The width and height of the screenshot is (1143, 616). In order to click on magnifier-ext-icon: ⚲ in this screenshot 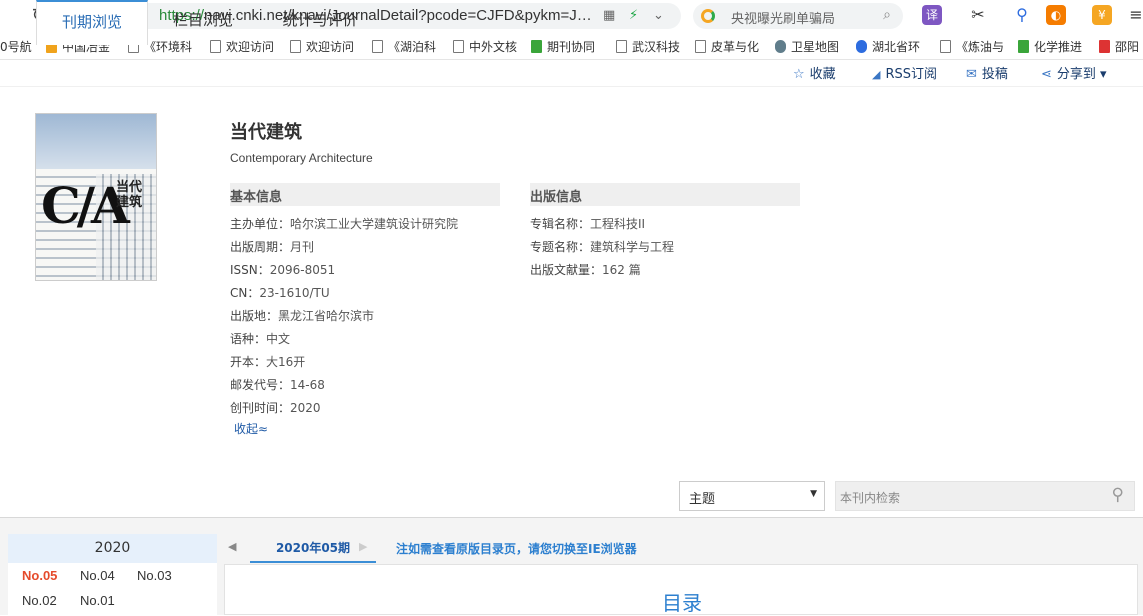, I will do `click(1022, 15)`.